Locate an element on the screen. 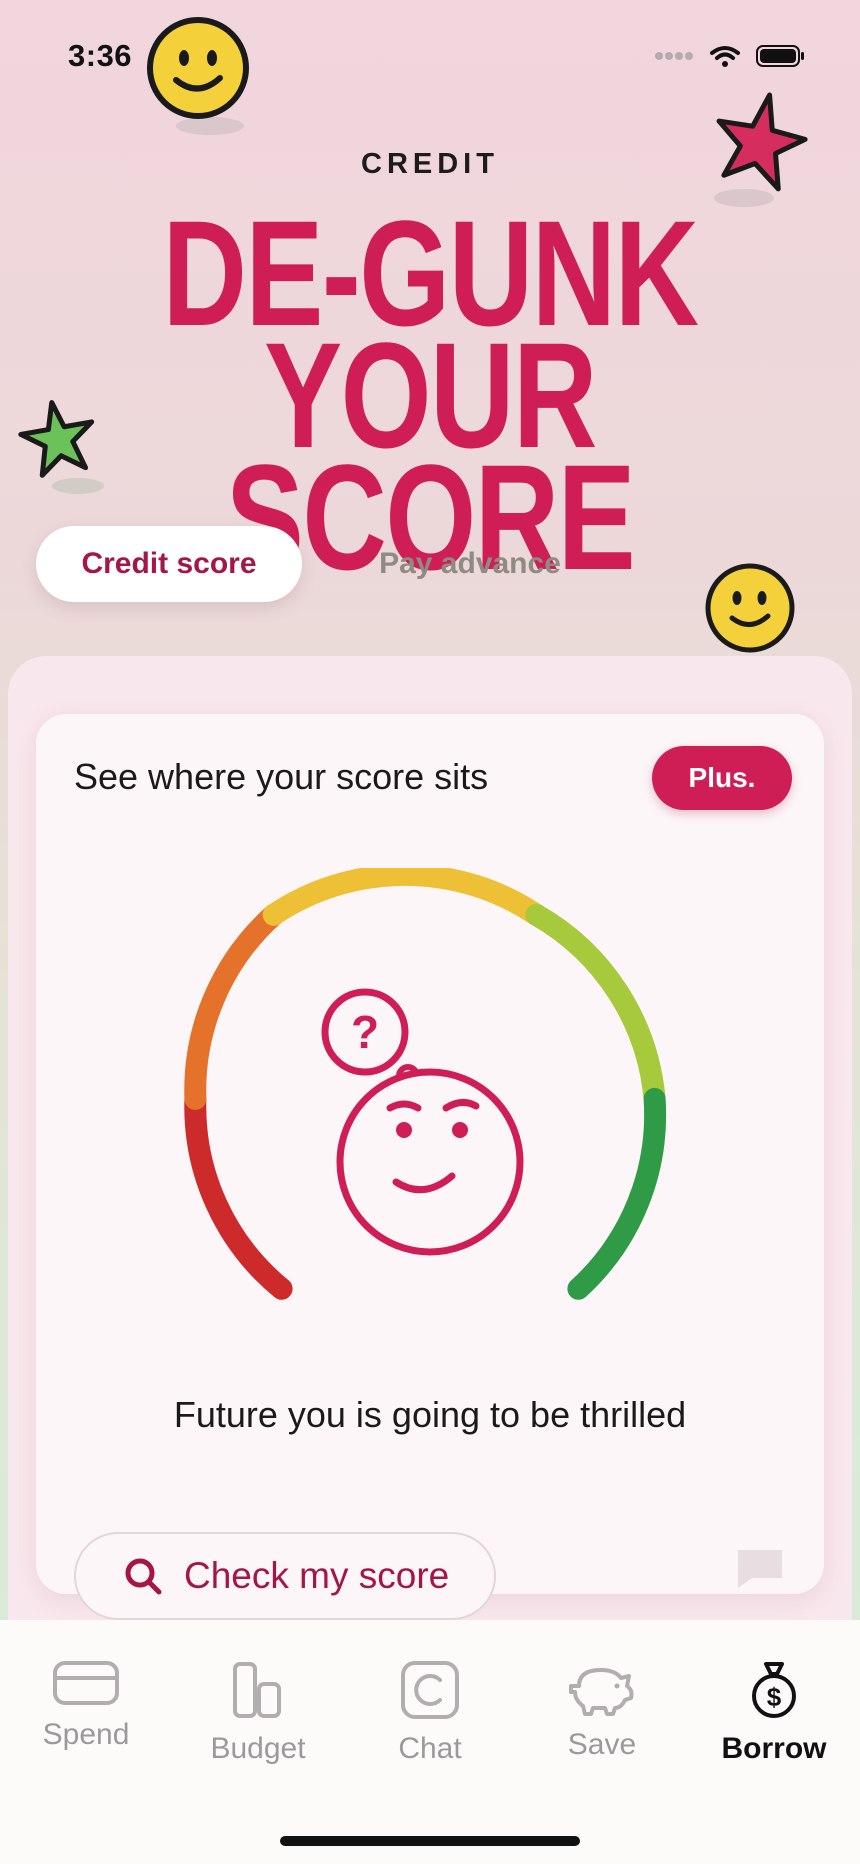  search-icon is located at coordinates (143, 1576).